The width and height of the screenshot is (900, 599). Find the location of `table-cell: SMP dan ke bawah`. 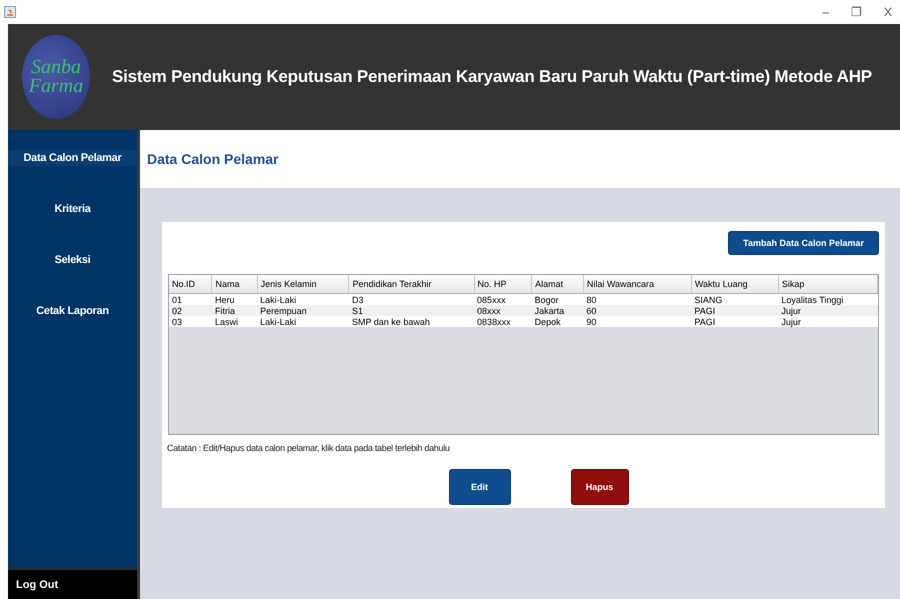

table-cell: SMP dan ke bawah is located at coordinates (411, 321).